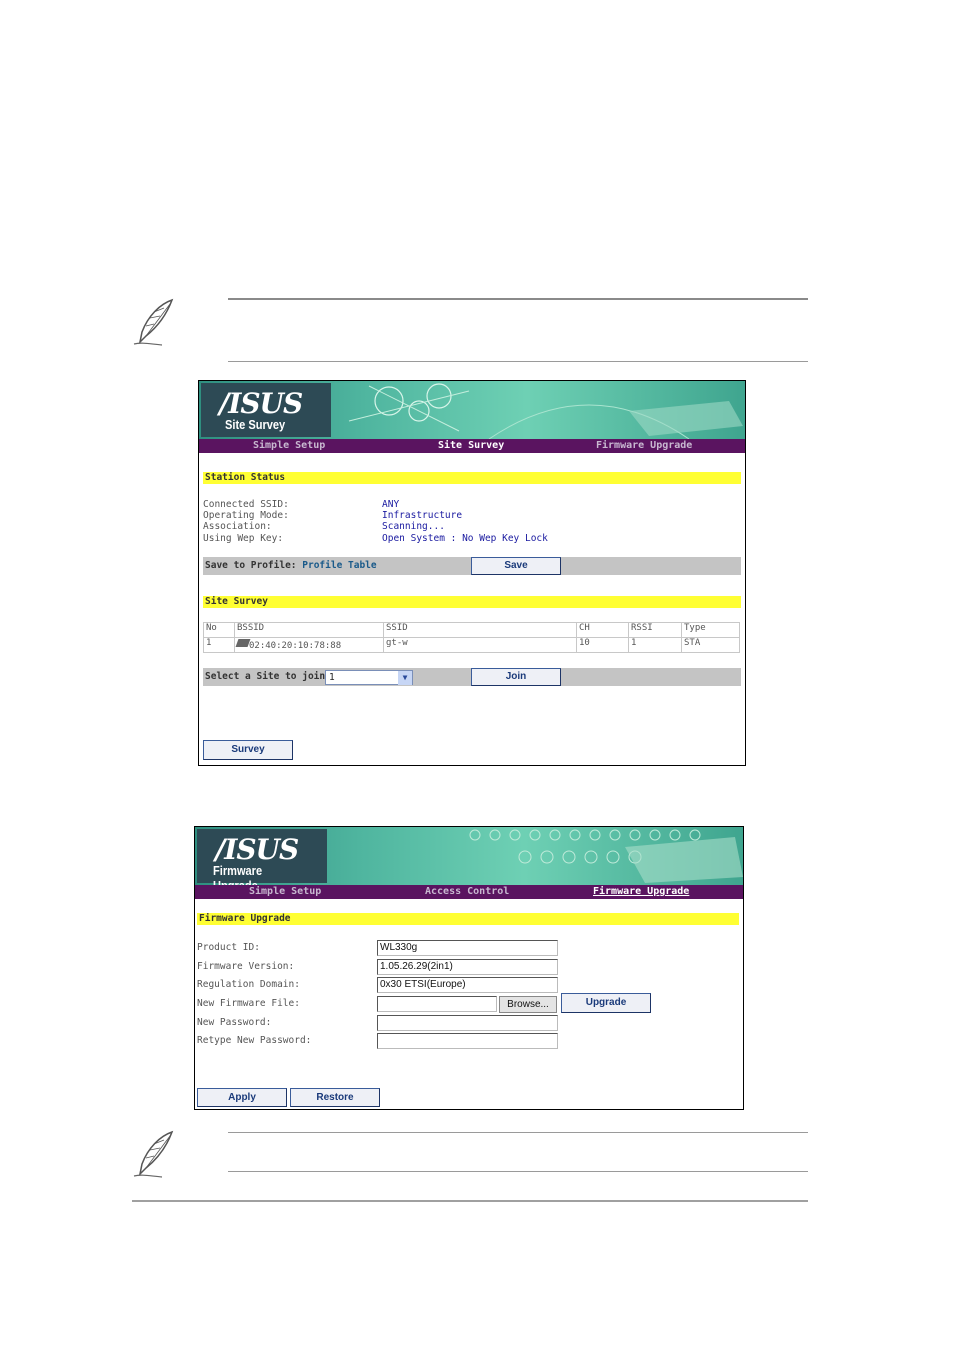 Image resolution: width=954 pixels, height=1351 pixels. Describe the element at coordinates (467, 1023) in the screenshot. I see `new-password-input` at that location.